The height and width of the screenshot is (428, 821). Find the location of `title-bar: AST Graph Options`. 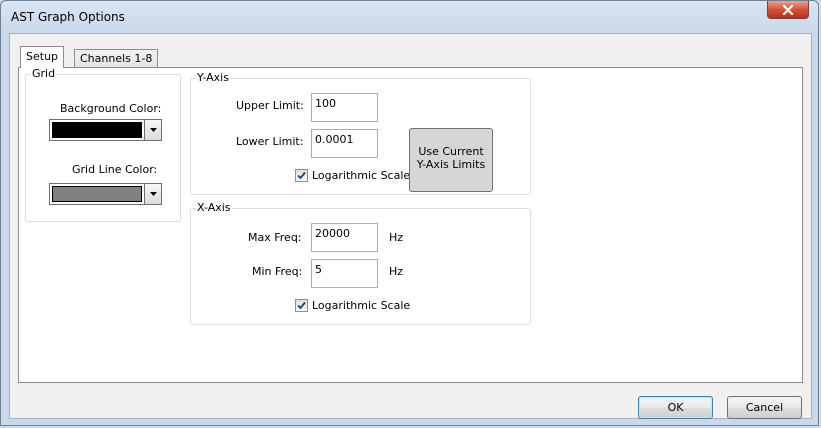

title-bar: AST Graph Options is located at coordinates (409, 17).